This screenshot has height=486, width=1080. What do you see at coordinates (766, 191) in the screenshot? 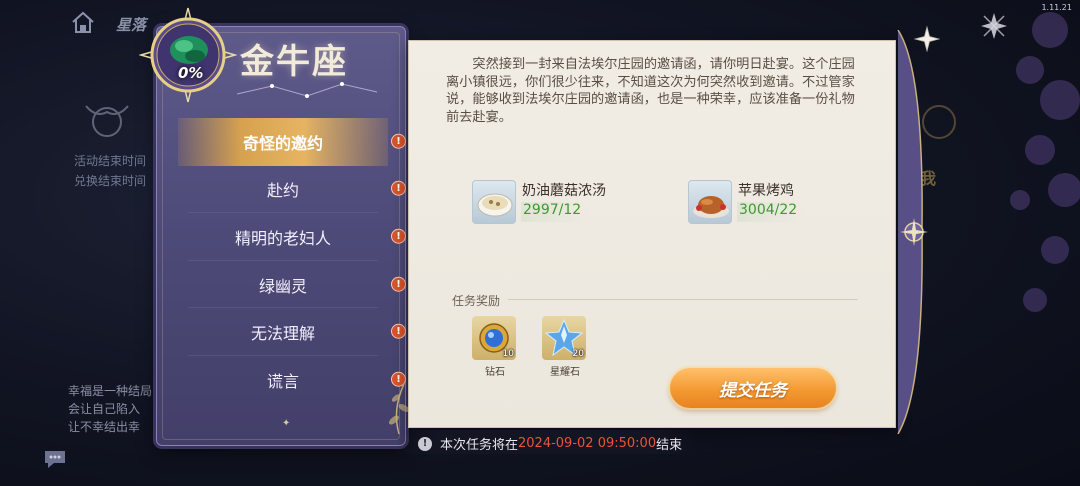
I see `requirement-name: 苹果烤鸡` at bounding box center [766, 191].